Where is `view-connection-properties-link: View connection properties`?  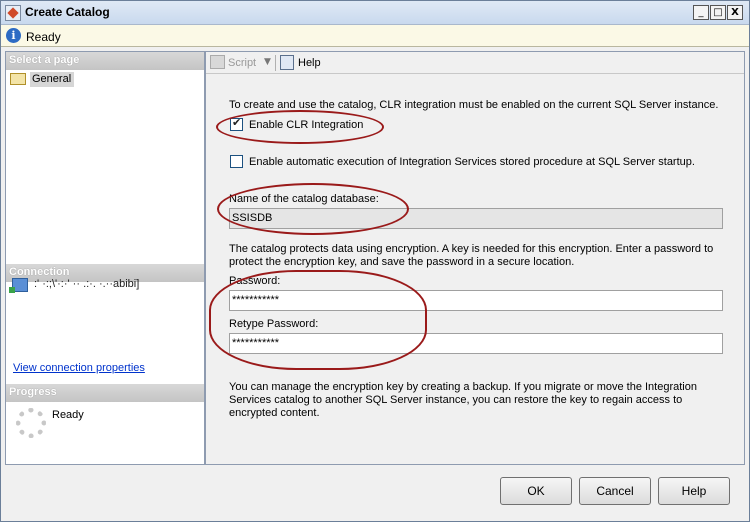 view-connection-properties-link: View connection properties is located at coordinates (79, 368).